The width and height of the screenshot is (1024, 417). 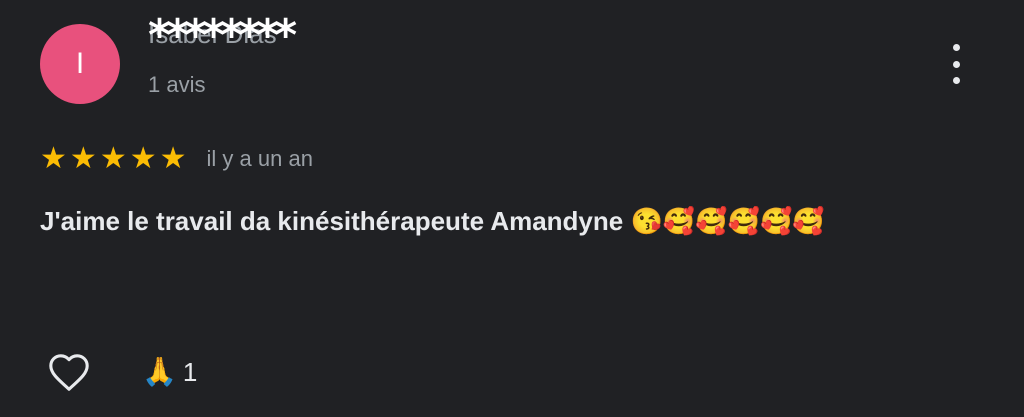 What do you see at coordinates (190, 371) in the screenshot?
I see `reaction-count: 1` at bounding box center [190, 371].